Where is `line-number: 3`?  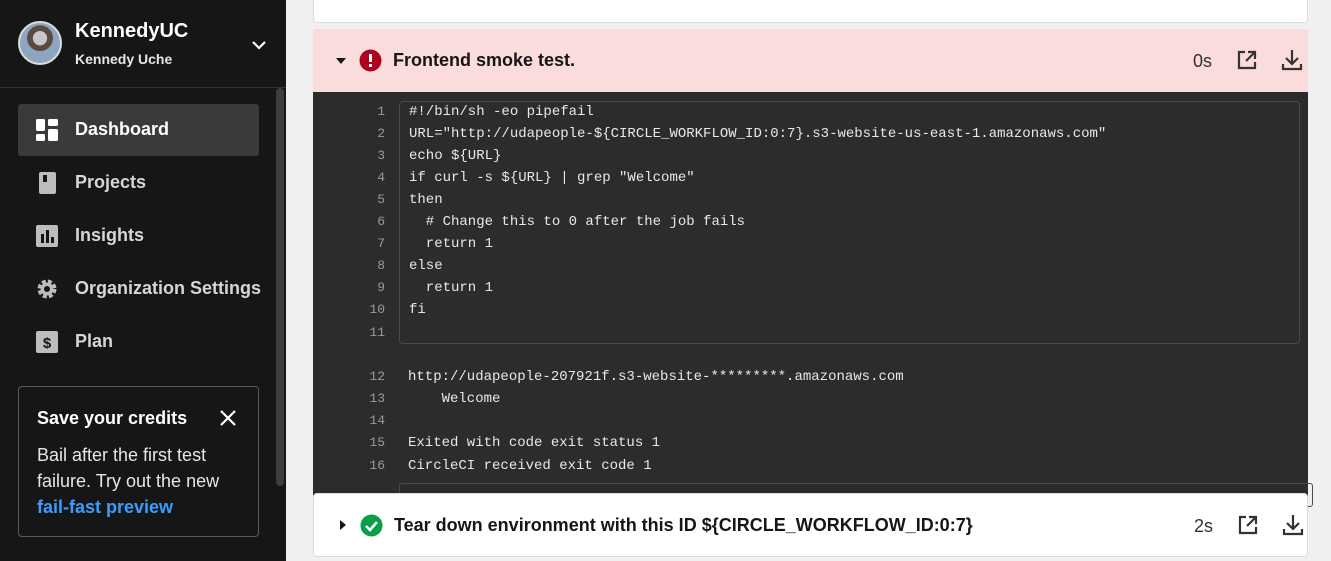 line-number: 3 is located at coordinates (381, 155).